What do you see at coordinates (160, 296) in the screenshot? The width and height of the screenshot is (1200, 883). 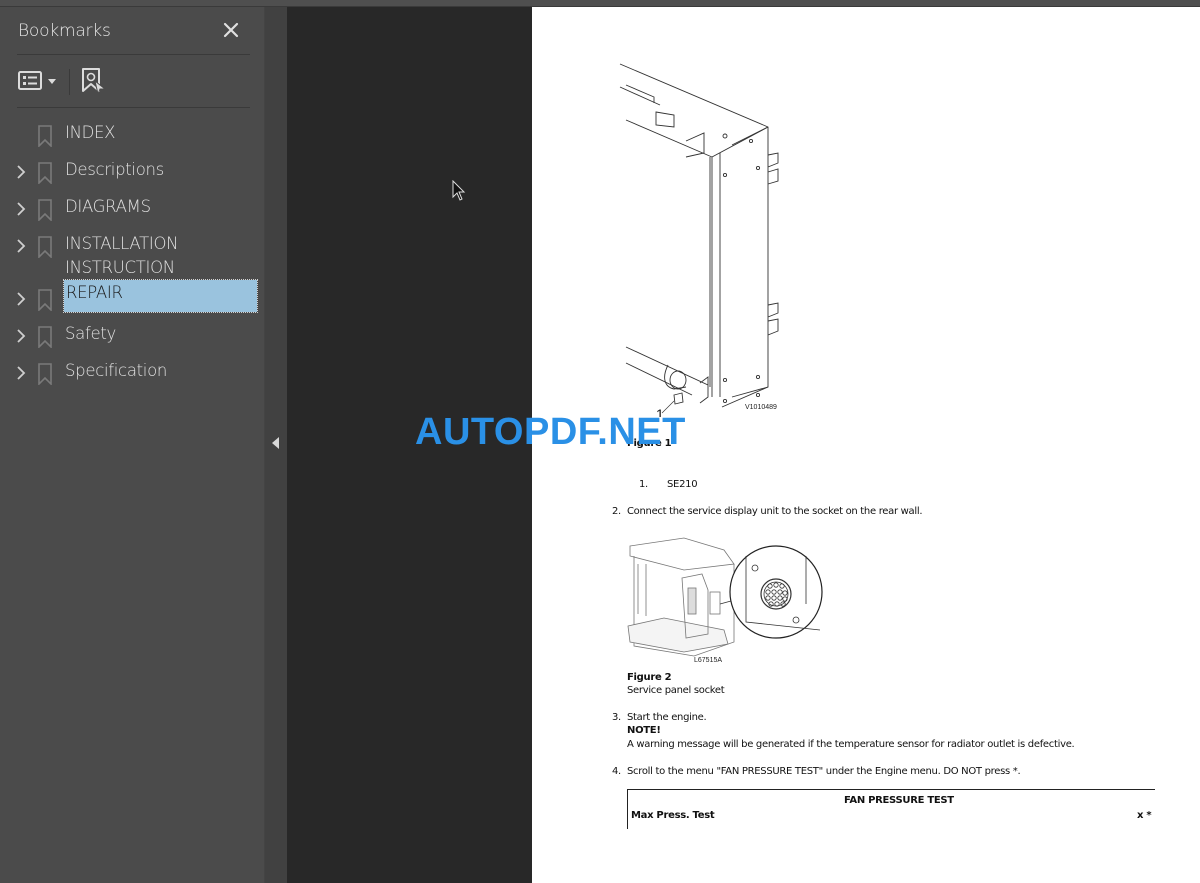 I see `bookmark-label: REPAIR` at bounding box center [160, 296].